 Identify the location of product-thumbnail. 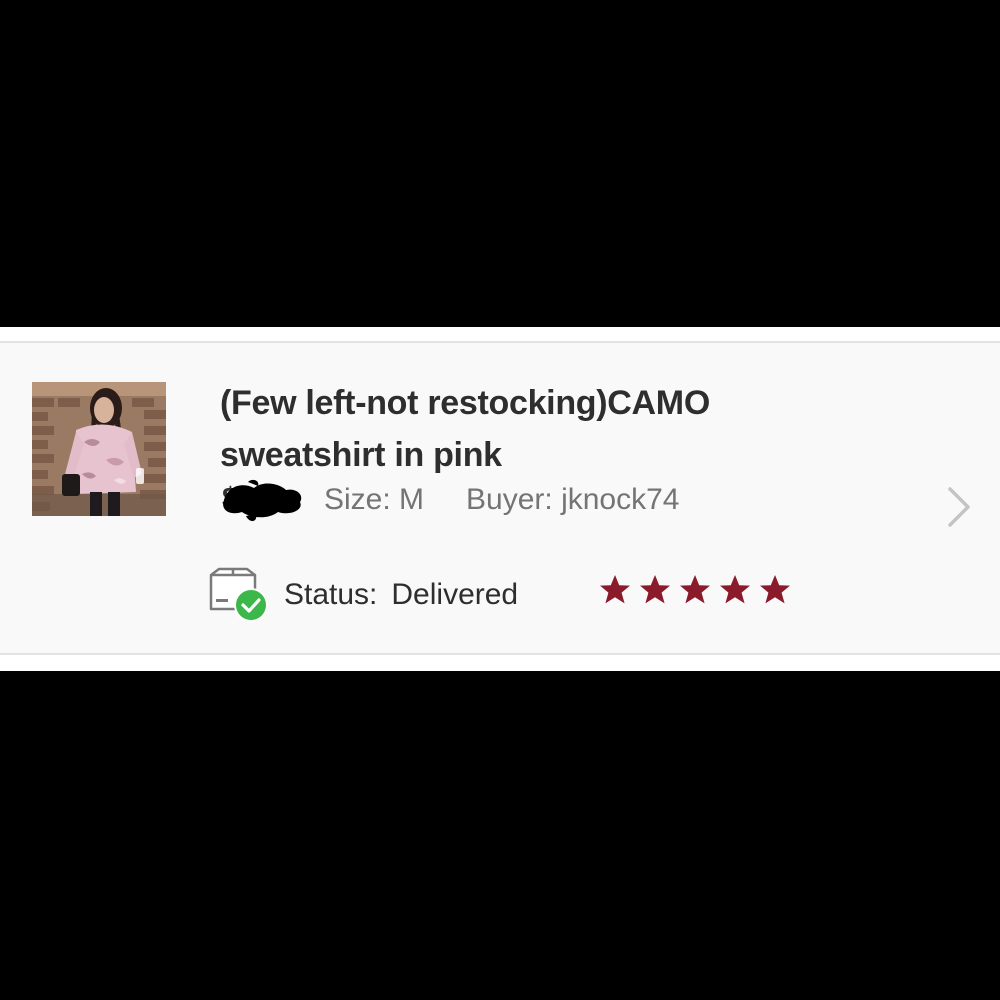
(99, 449).